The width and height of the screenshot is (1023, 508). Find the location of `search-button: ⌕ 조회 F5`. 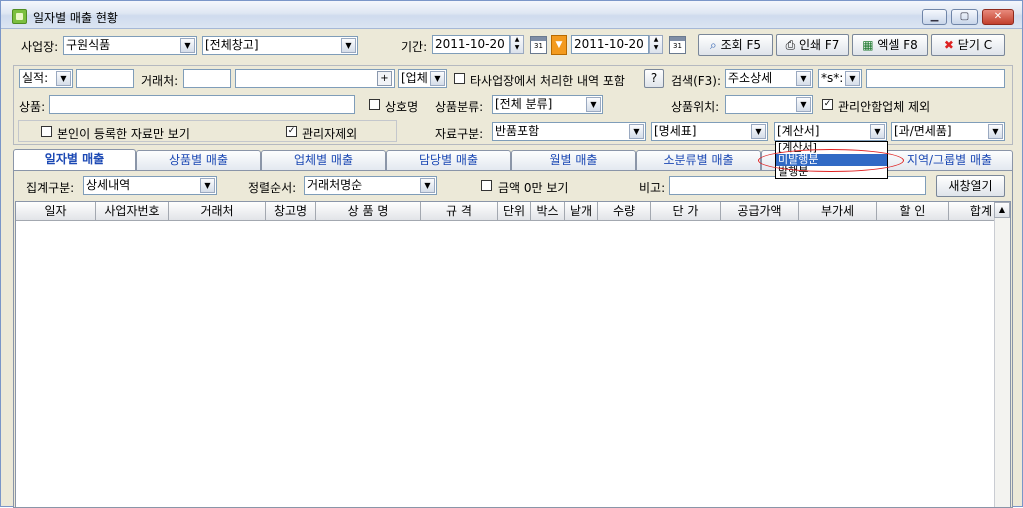

search-button: ⌕ 조회 F5 is located at coordinates (735, 45).